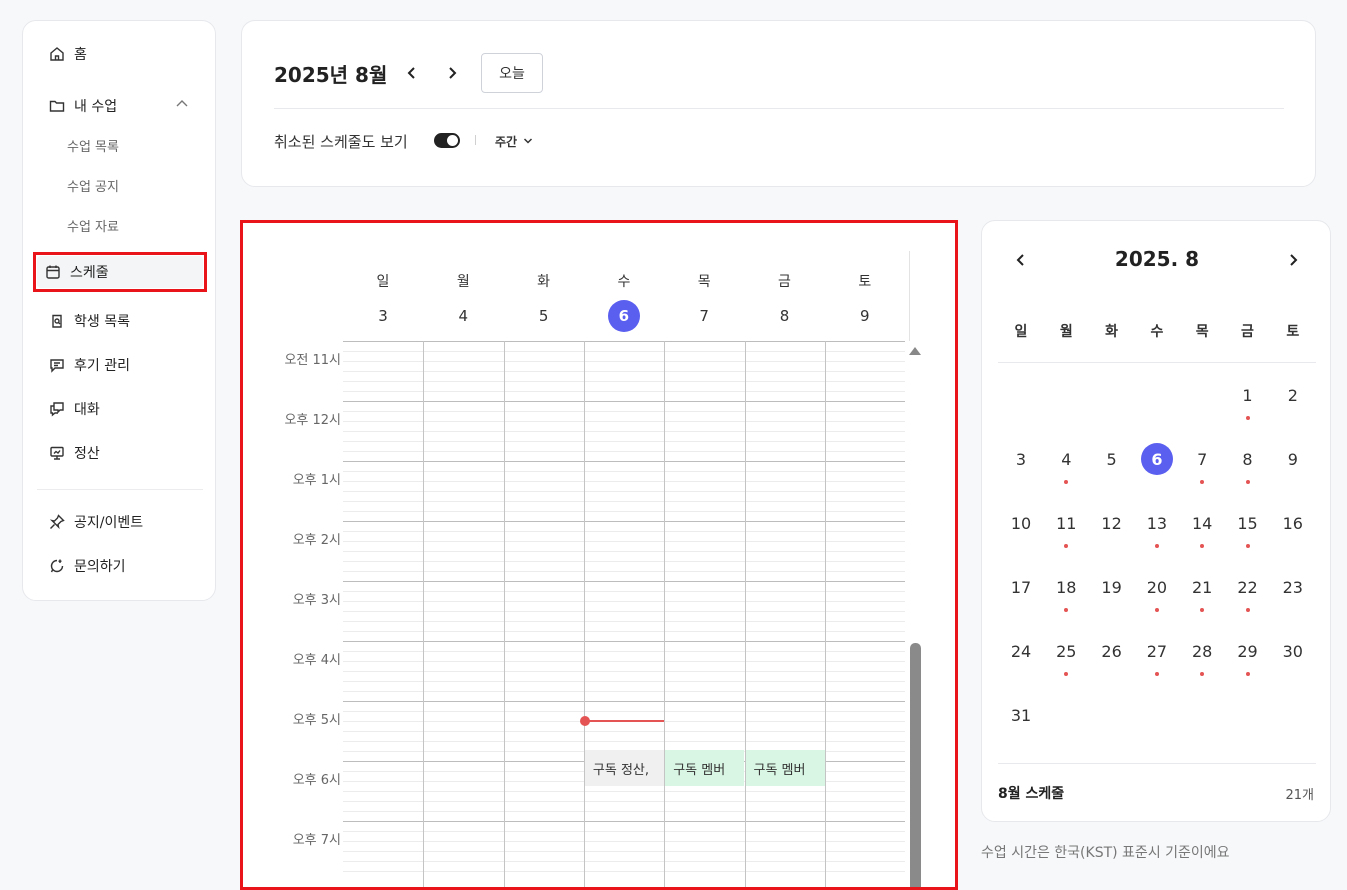  I want to click on mini-next-month-button, so click(1293, 260).